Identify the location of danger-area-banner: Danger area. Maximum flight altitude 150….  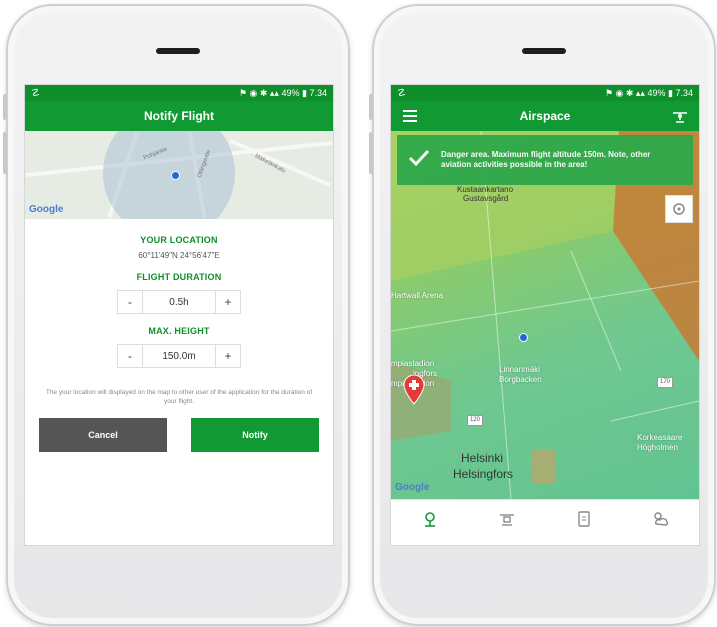
(545, 160).